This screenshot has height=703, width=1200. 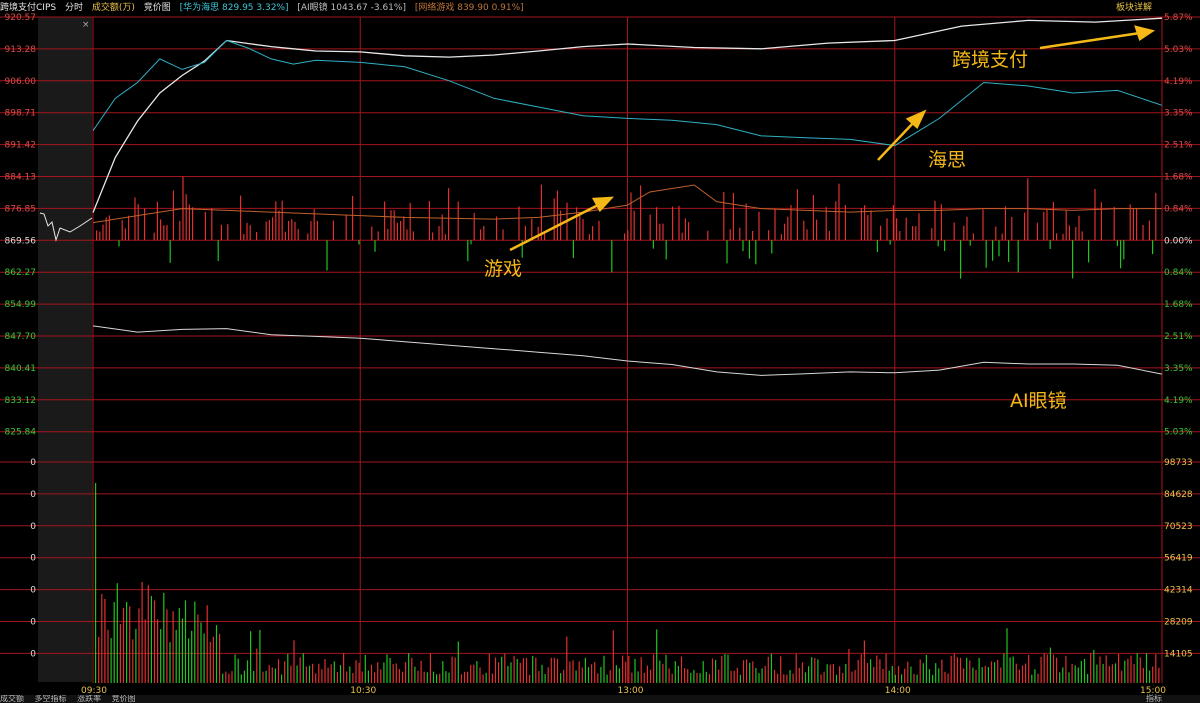 I want to click on volume-right-label: 84628, so click(x=1178, y=495).